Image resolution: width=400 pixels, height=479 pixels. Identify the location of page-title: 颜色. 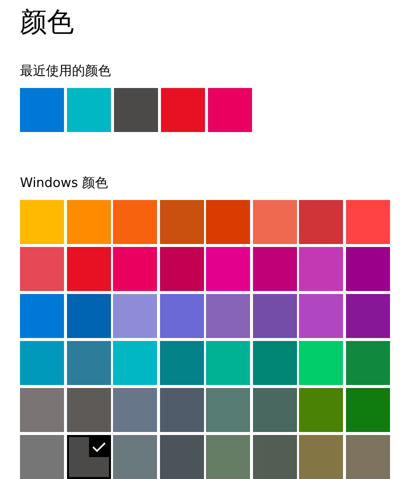
(47, 23).